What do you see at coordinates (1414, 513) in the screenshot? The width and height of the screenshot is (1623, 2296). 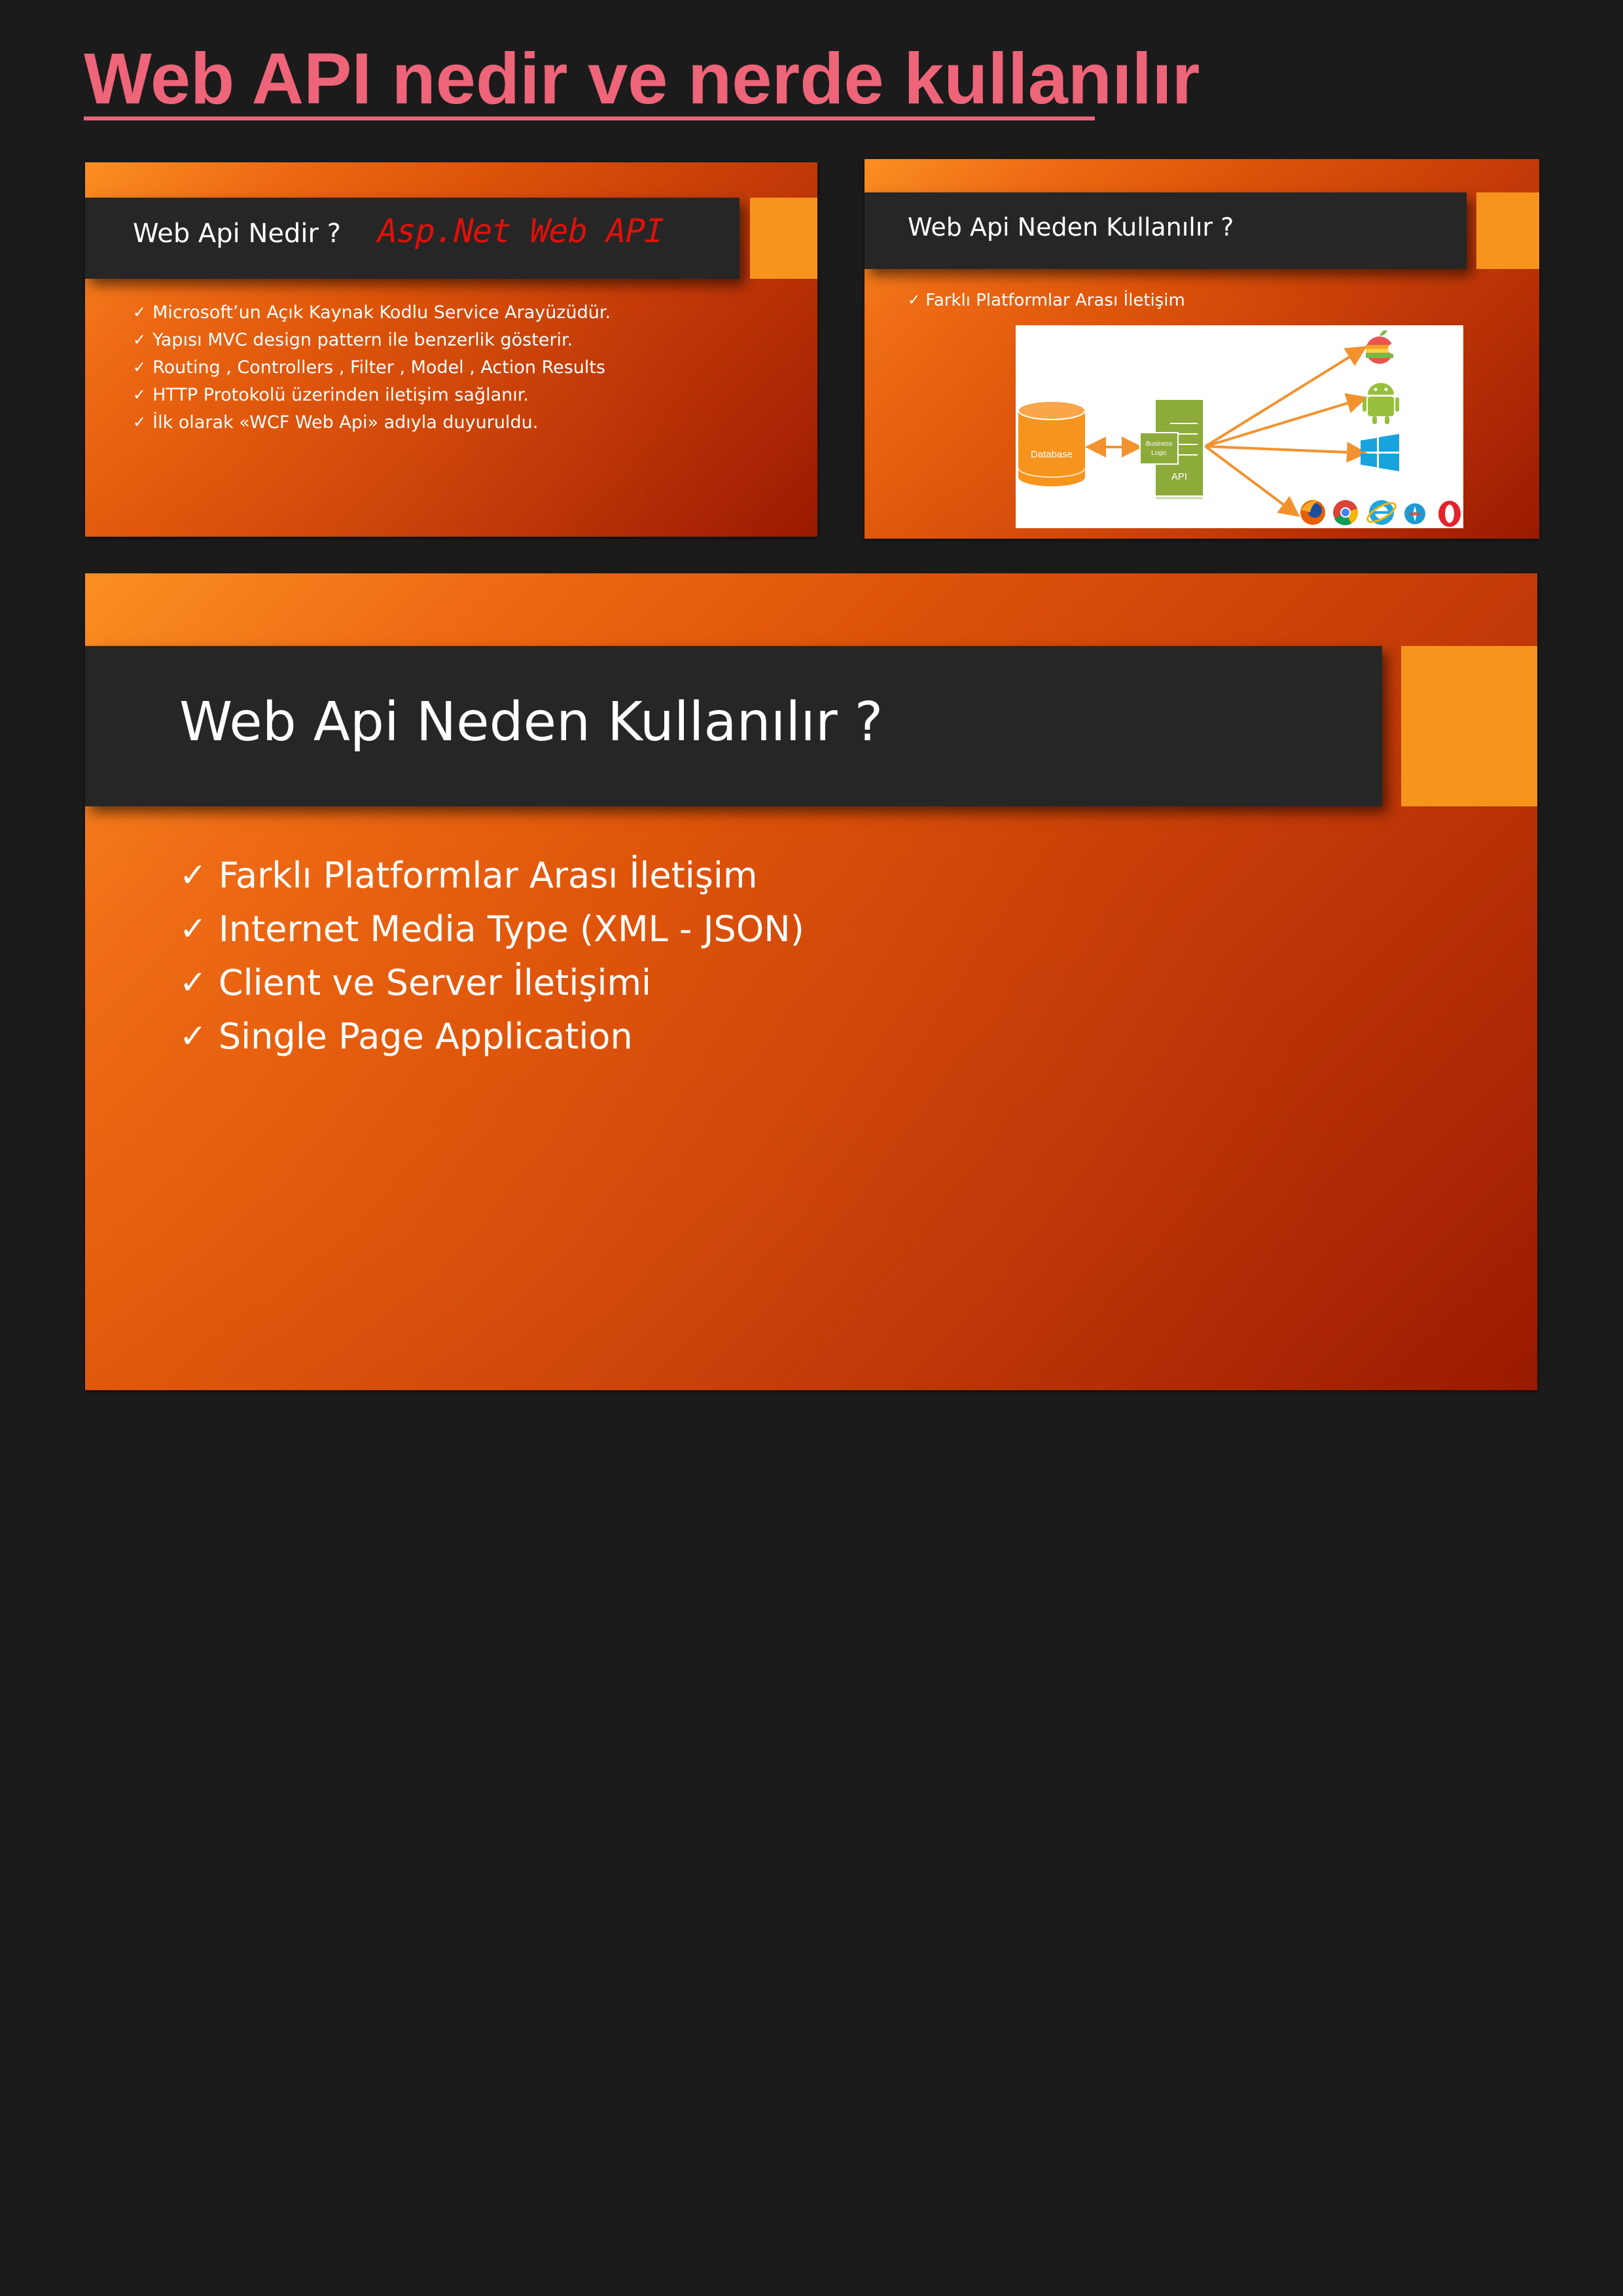 I see `safari-icon` at bounding box center [1414, 513].